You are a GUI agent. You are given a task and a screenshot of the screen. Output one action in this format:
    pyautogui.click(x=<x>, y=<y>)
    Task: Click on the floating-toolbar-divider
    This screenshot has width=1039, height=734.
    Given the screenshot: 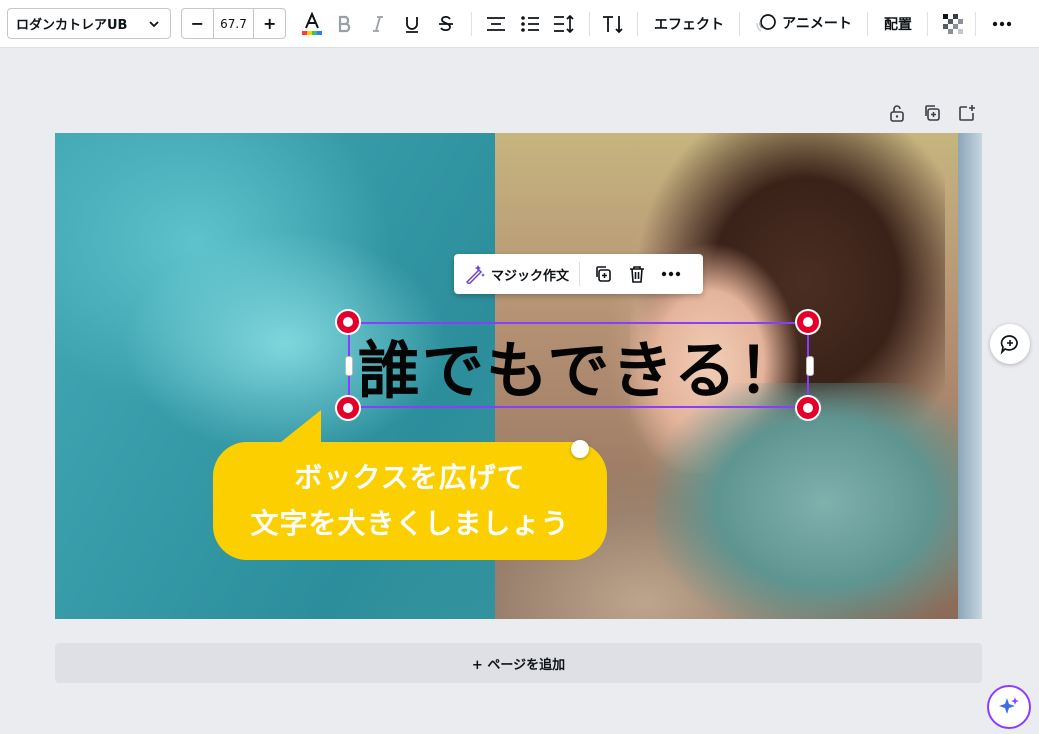 What is the action you would take?
    pyautogui.click(x=580, y=274)
    